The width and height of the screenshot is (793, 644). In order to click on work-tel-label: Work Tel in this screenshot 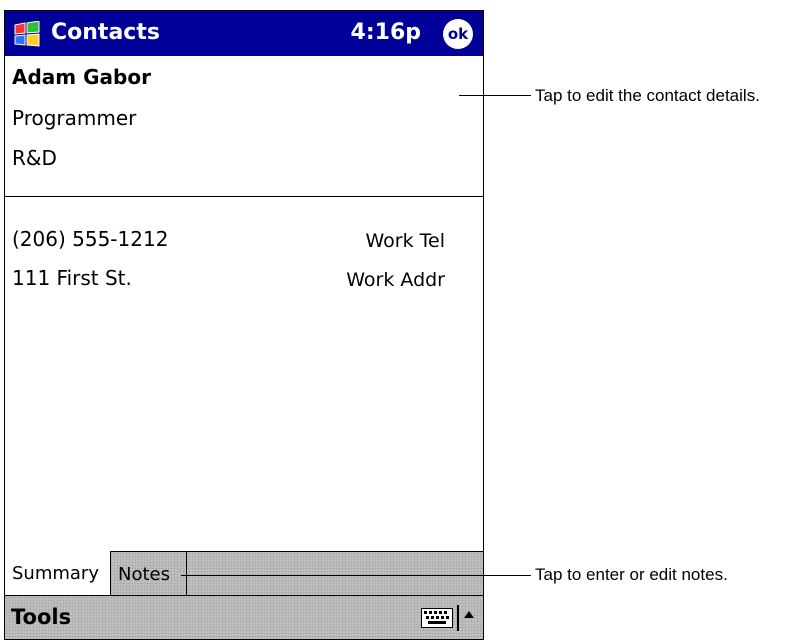, I will do `click(405, 241)`.